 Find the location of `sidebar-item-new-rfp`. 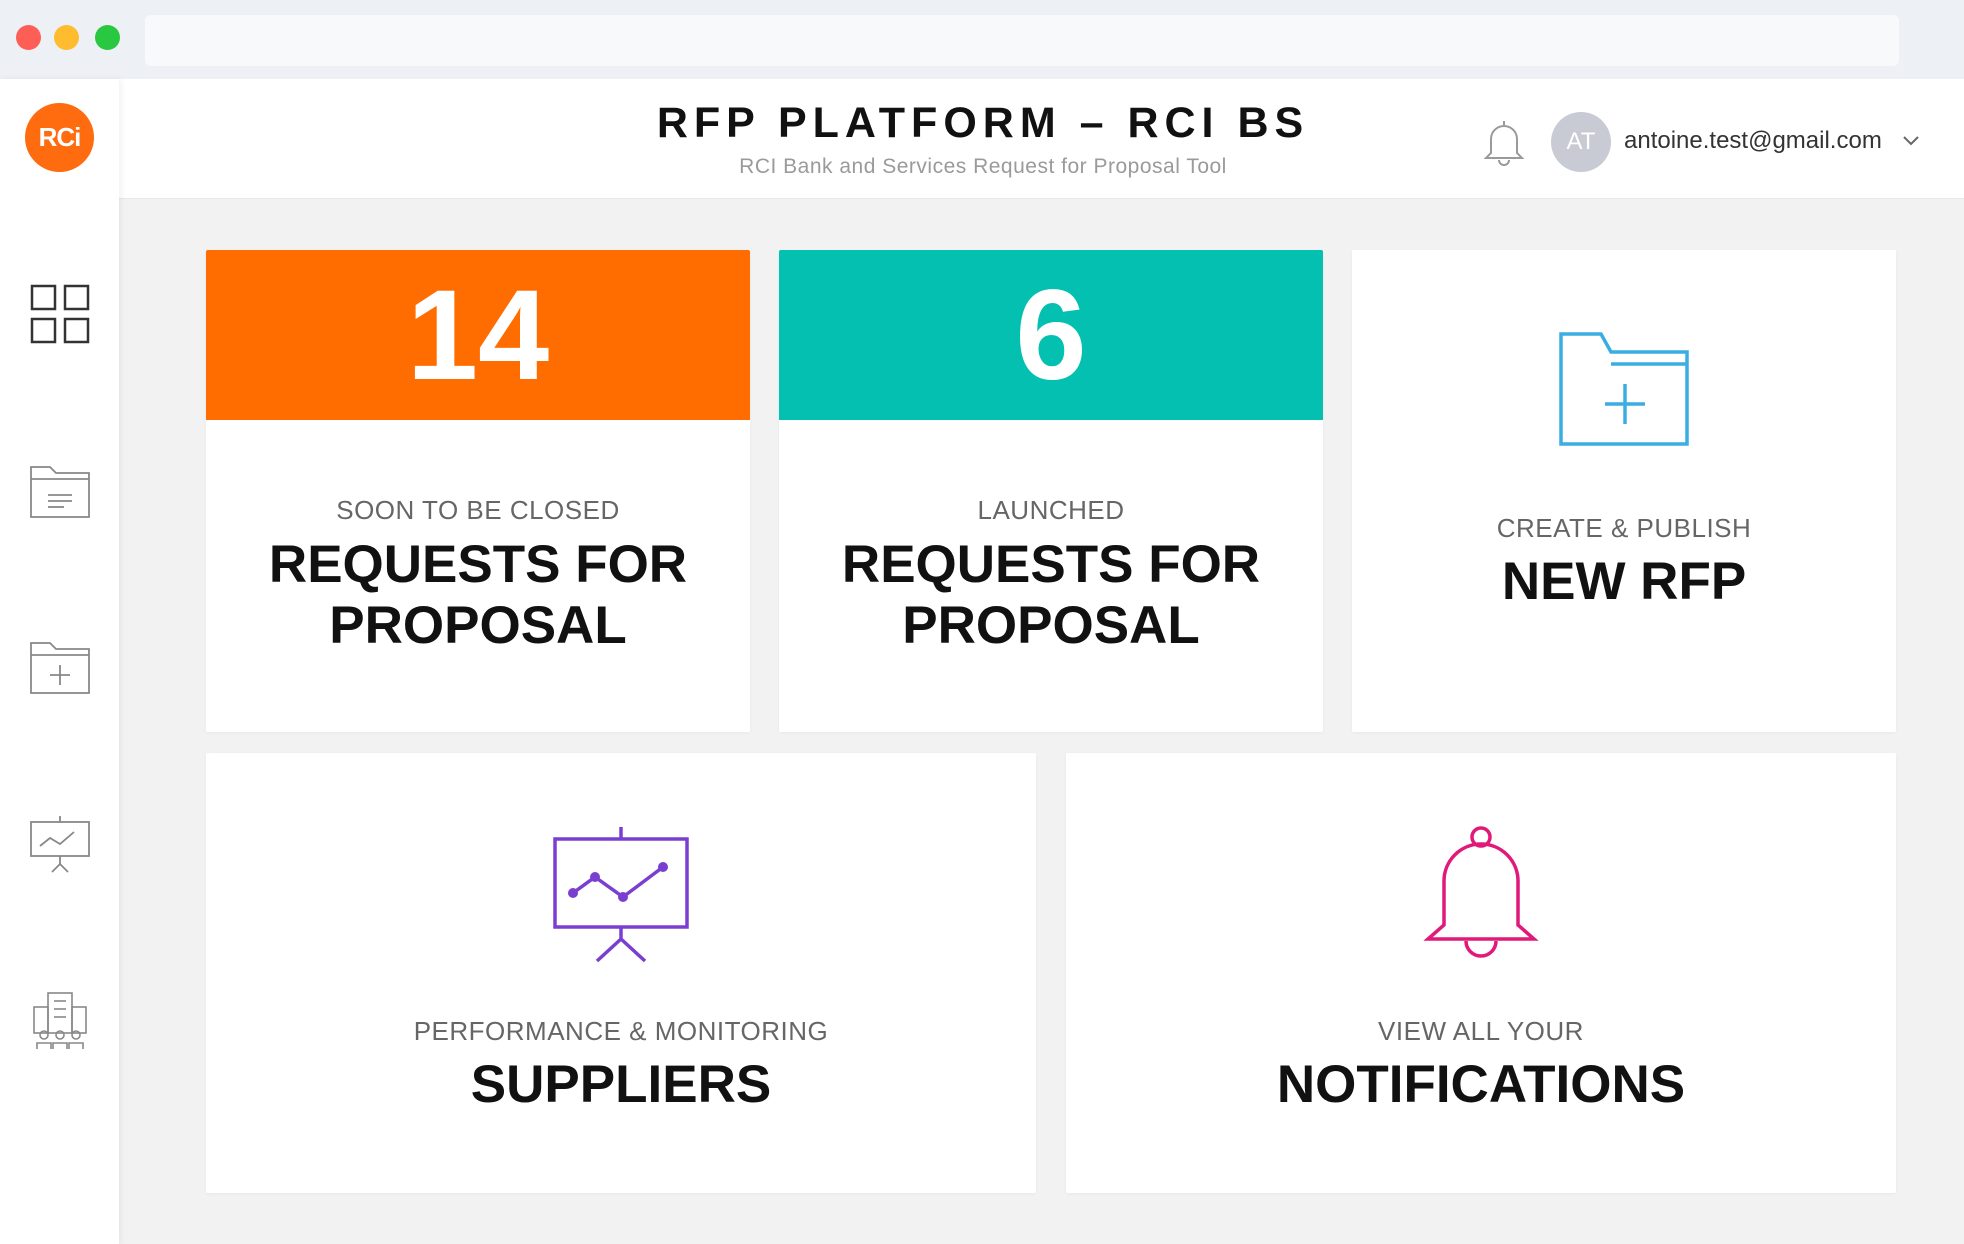

sidebar-item-new-rfp is located at coordinates (60, 667).